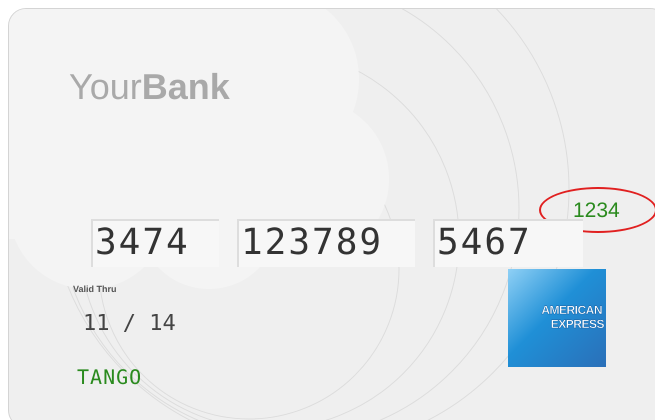  I want to click on card-number-field: 5467, so click(508, 243).